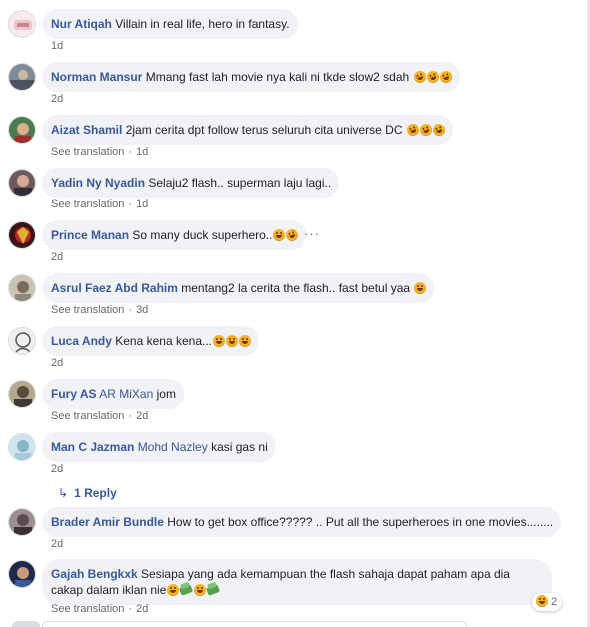 The height and width of the screenshot is (627, 590). I want to click on comment-author: Gajah Bengkxk, so click(94, 574).